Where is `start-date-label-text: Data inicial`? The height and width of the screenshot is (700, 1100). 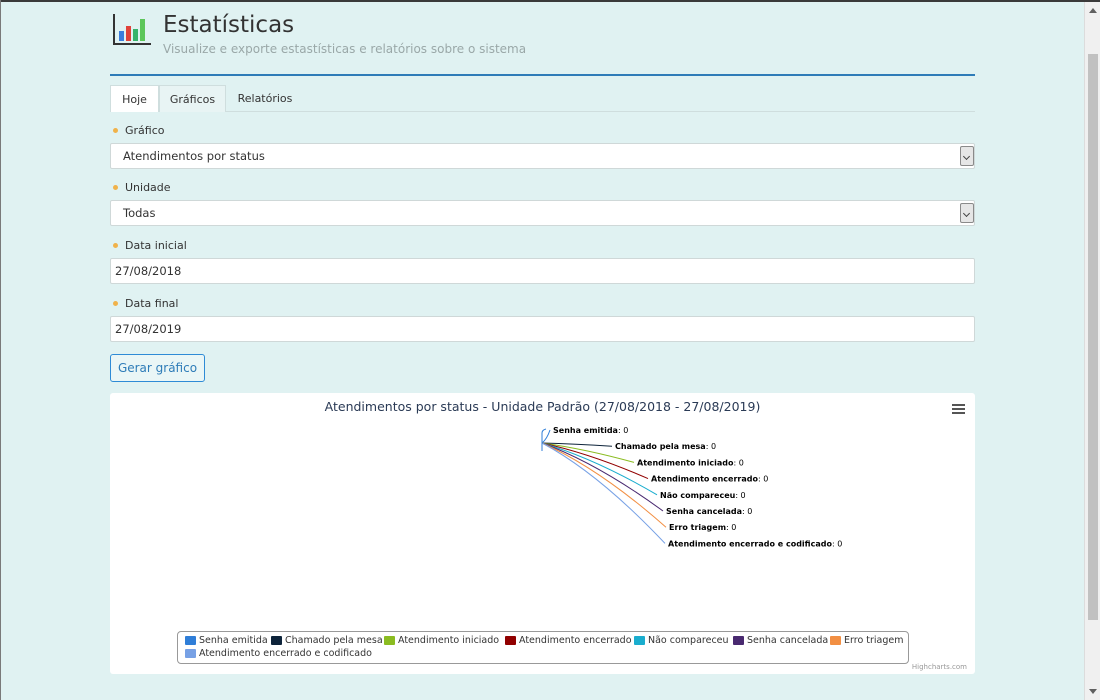
start-date-label-text: Data inicial is located at coordinates (156, 245).